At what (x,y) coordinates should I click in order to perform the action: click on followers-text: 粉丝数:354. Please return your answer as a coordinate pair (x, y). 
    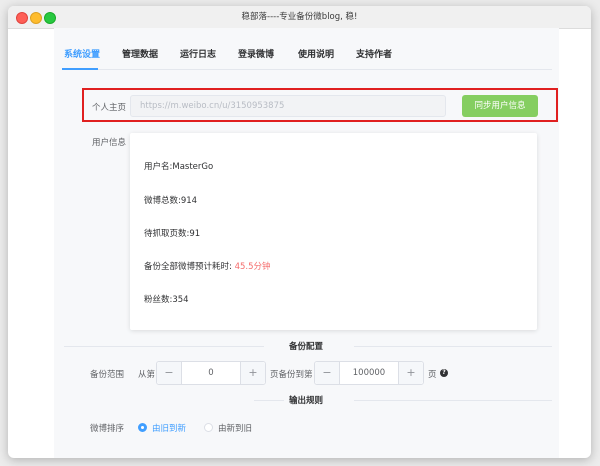
    Looking at the image, I should click on (166, 300).